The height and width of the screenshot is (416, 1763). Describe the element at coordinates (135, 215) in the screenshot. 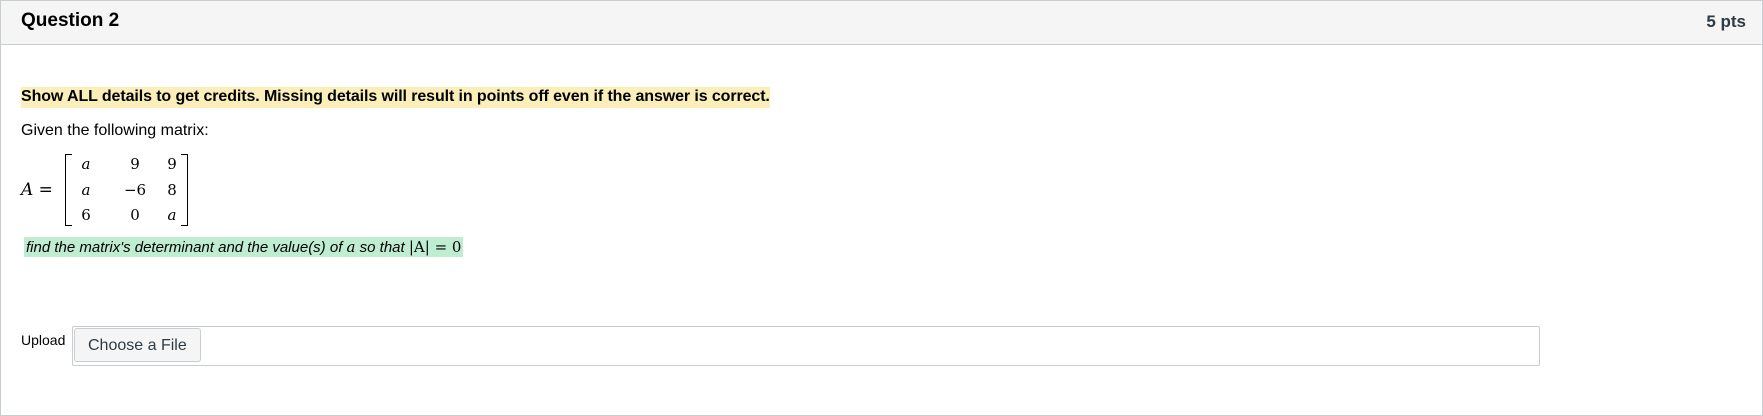

I see `matrix-cell: 0` at that location.